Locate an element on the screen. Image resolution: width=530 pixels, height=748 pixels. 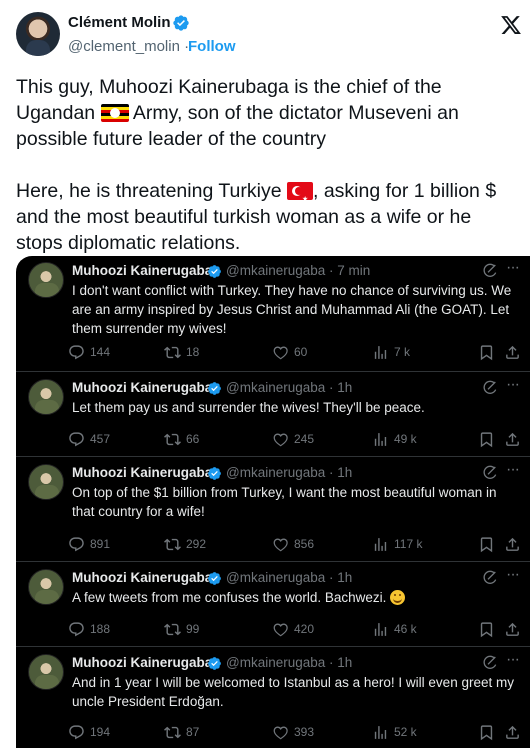
flag-turkey-icon: ★ is located at coordinates (299, 191).